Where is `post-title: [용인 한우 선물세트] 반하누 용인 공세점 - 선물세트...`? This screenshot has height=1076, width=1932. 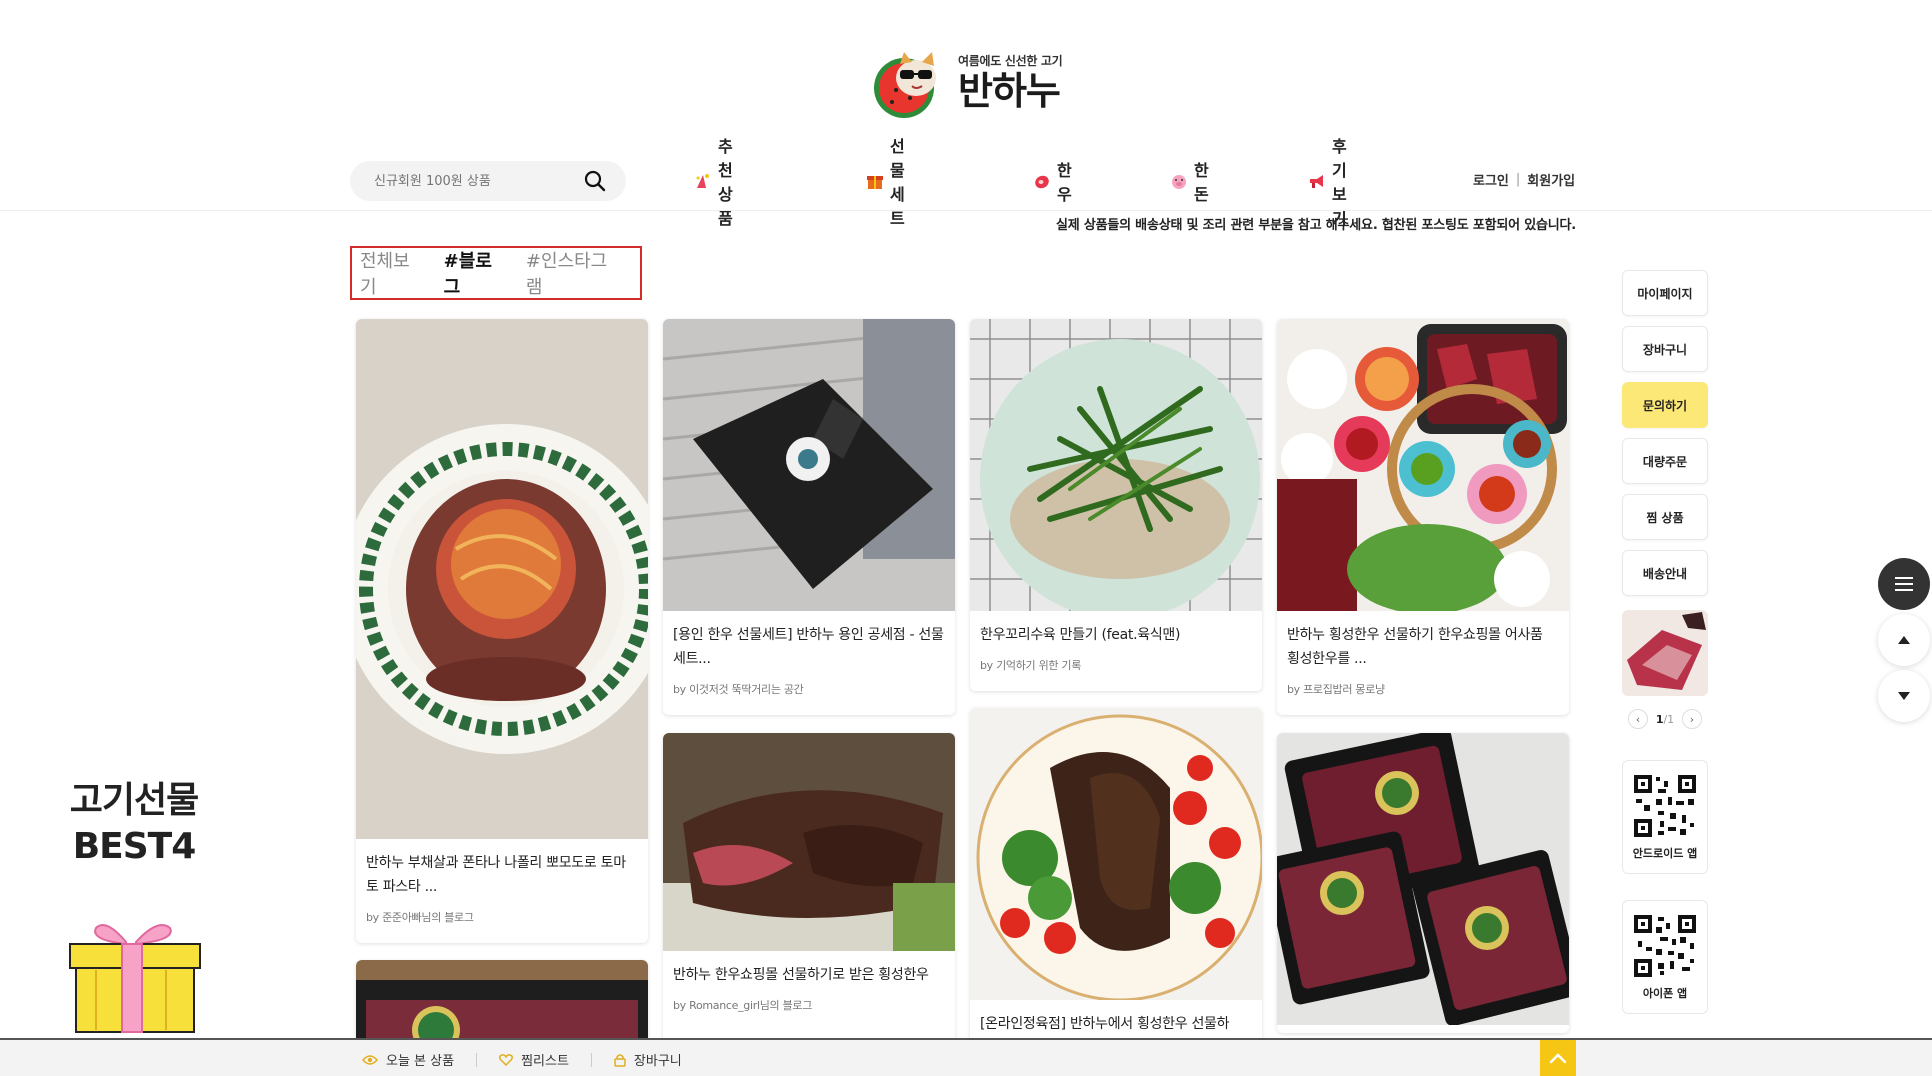 post-title: [용인 한우 선물세트] 반하누 용인 공세점 - 선물세트... is located at coordinates (809, 647).